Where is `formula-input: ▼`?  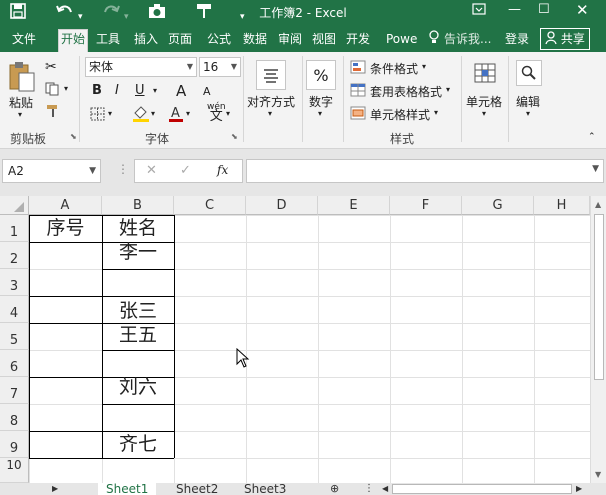
formula-input: ▼ is located at coordinates (425, 171).